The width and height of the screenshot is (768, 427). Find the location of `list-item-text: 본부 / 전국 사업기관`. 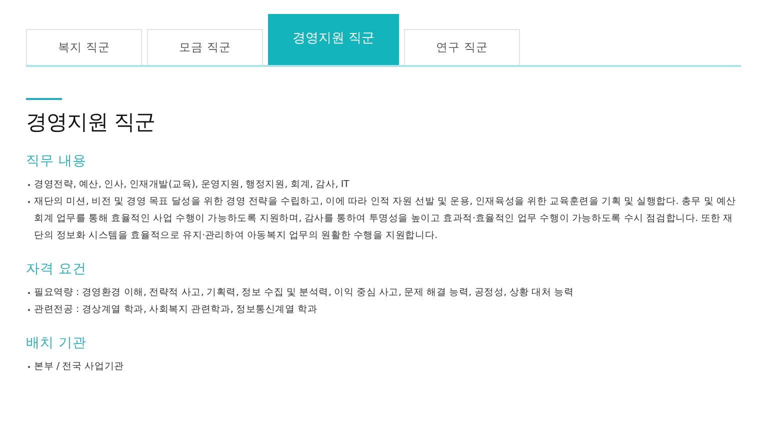

list-item-text: 본부 / 전국 사업기관 is located at coordinates (79, 367).